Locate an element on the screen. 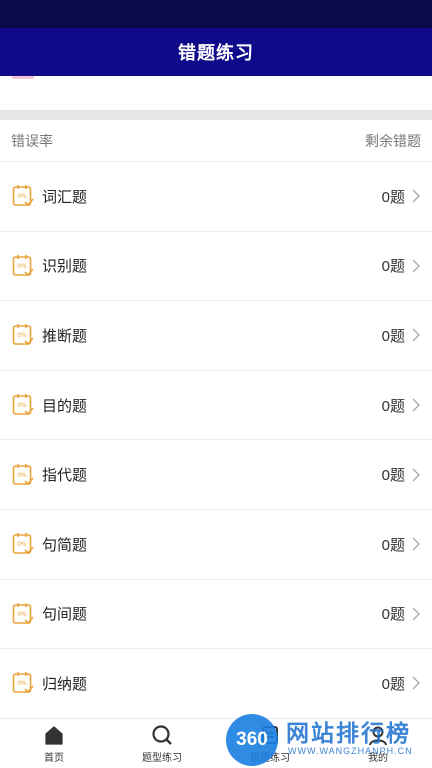 The image size is (432, 768). section-divider is located at coordinates (216, 115).